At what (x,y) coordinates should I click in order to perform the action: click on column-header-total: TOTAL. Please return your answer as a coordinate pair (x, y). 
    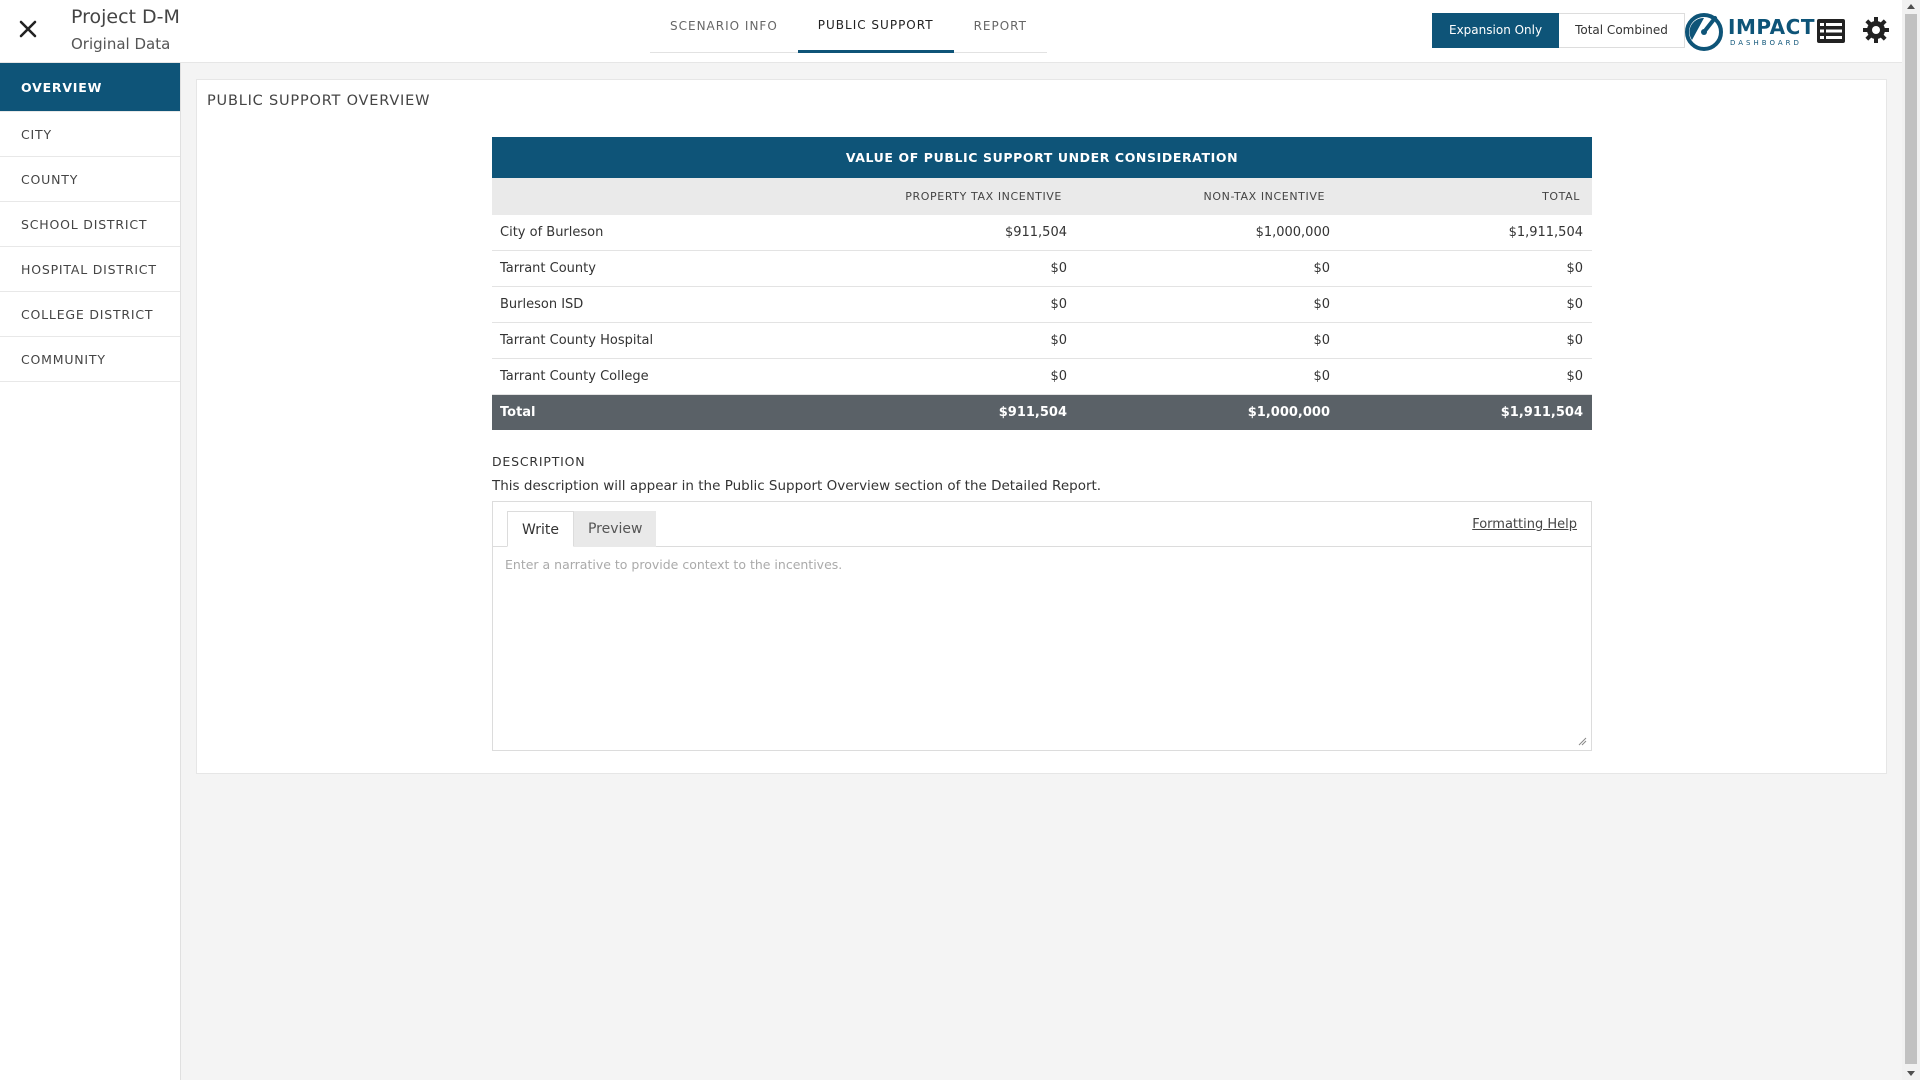
    Looking at the image, I should click on (1561, 196).